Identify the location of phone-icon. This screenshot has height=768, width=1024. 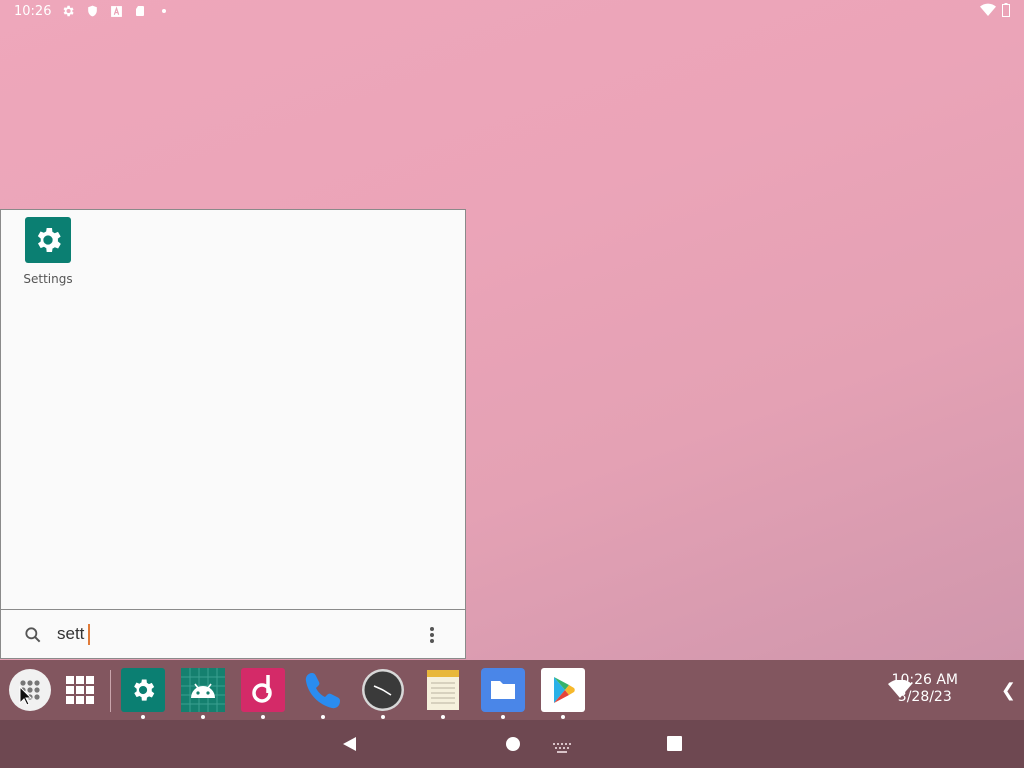
(322, 691).